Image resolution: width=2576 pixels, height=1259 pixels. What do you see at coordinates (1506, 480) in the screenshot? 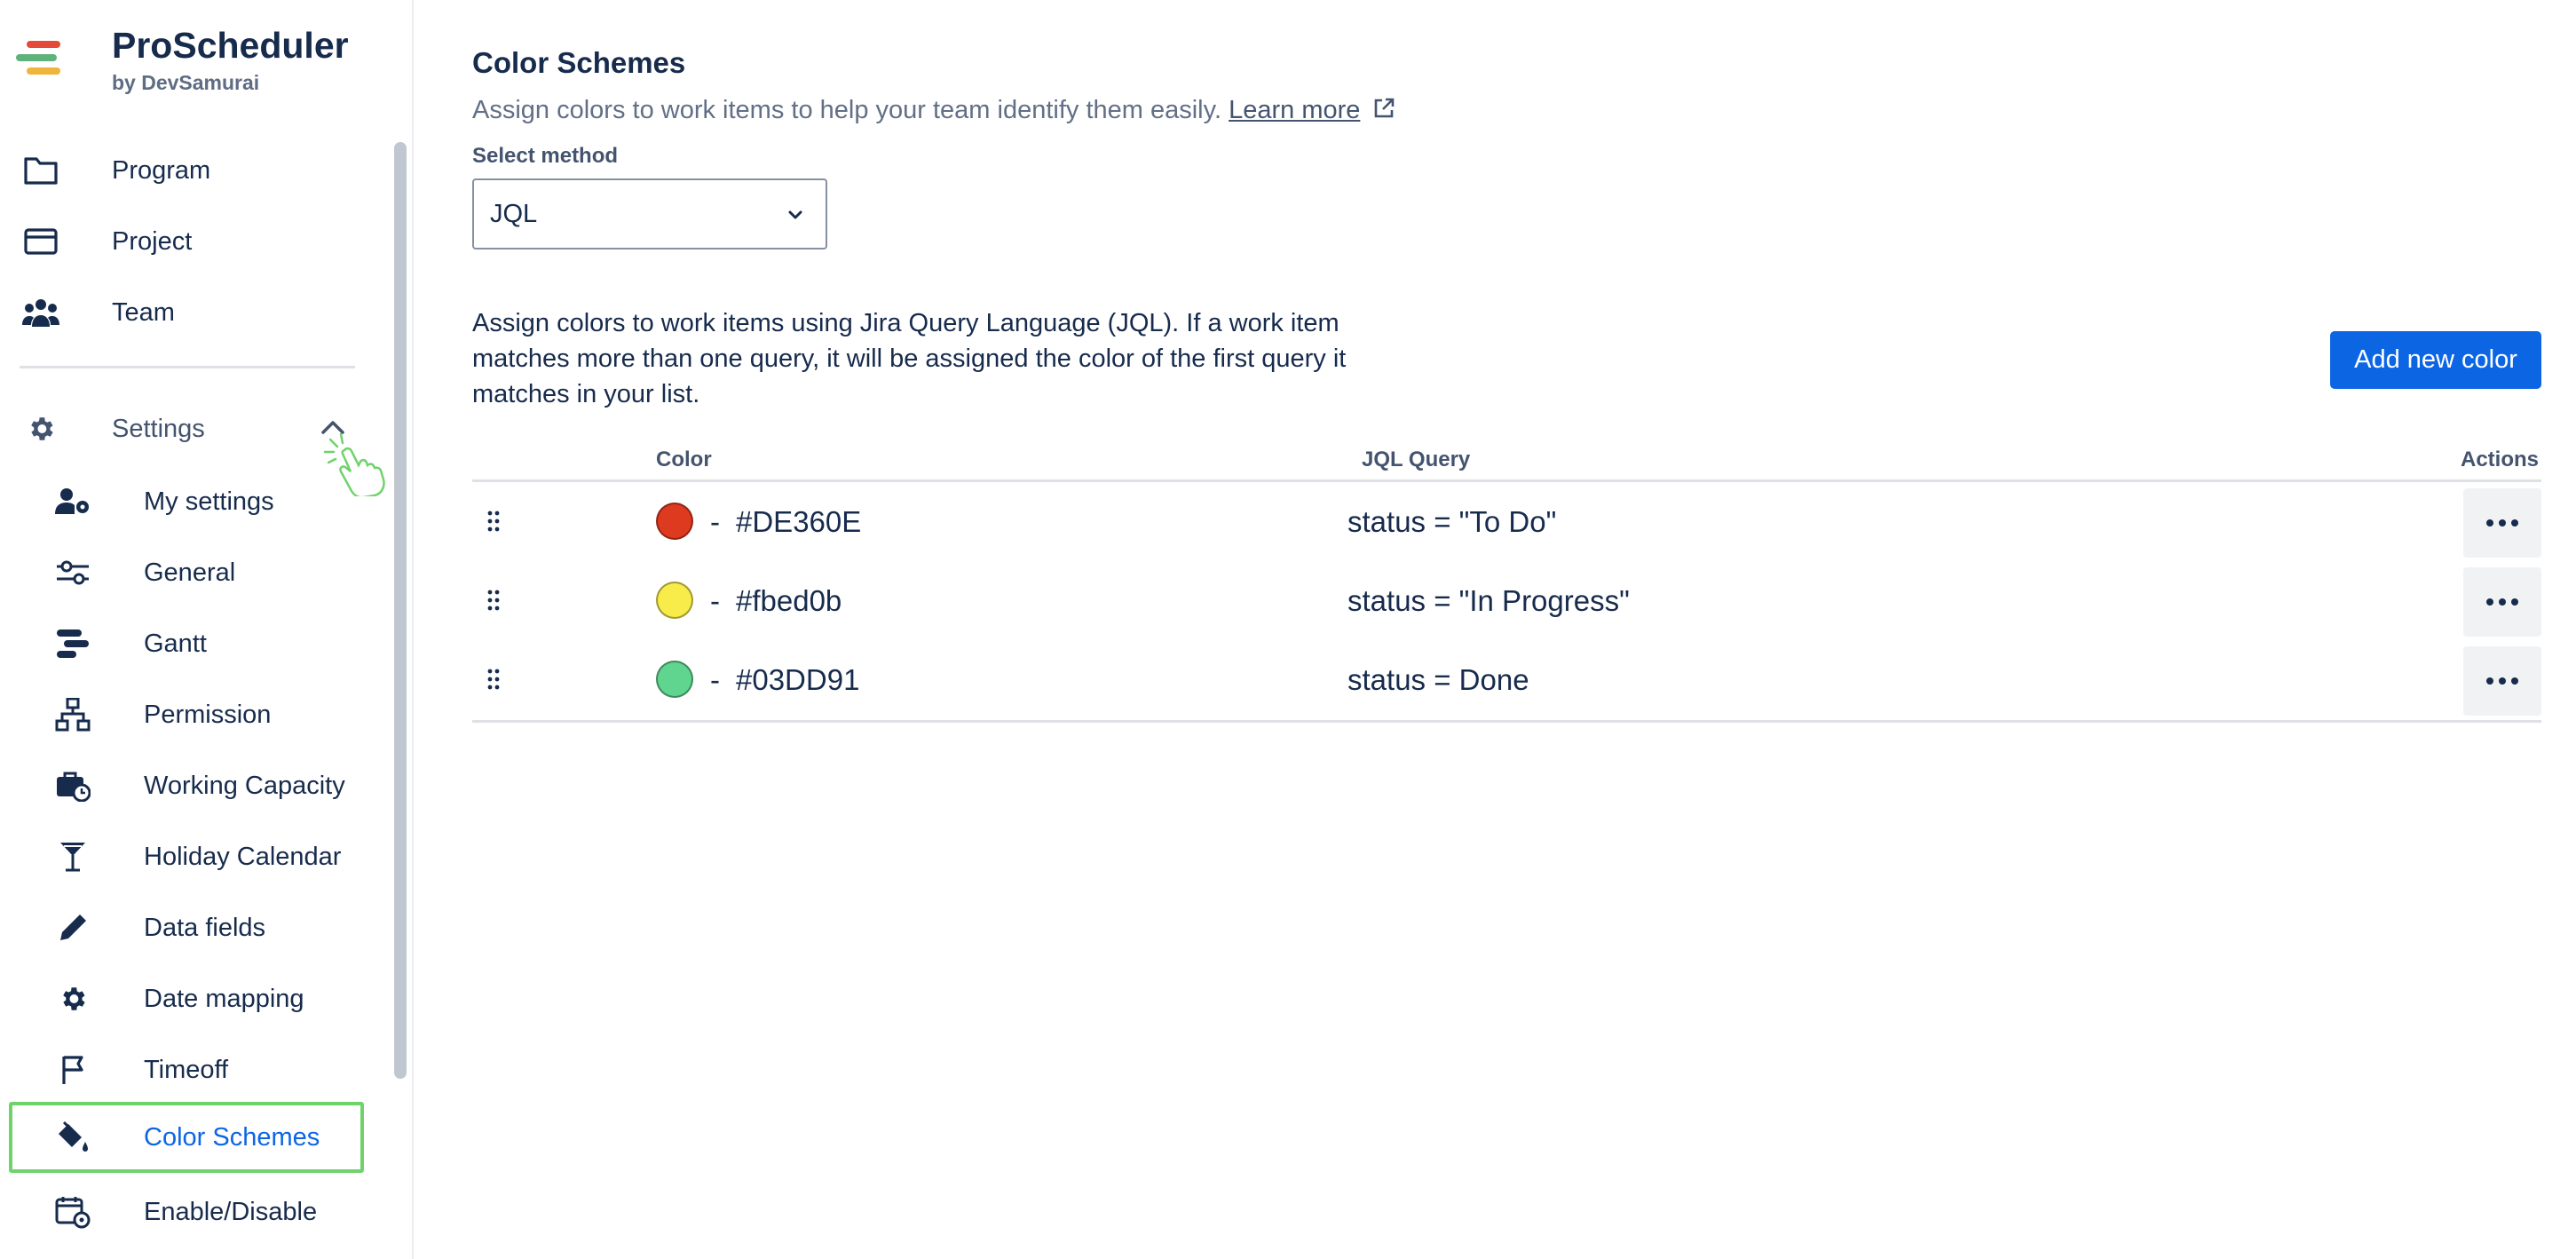
I see `table-header-divider` at bounding box center [1506, 480].